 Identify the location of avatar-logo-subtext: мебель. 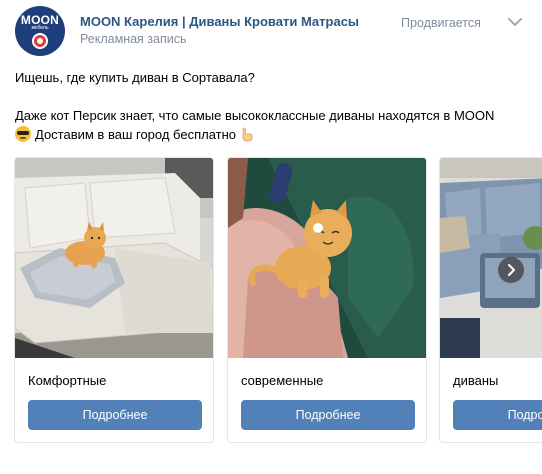
(40, 28).